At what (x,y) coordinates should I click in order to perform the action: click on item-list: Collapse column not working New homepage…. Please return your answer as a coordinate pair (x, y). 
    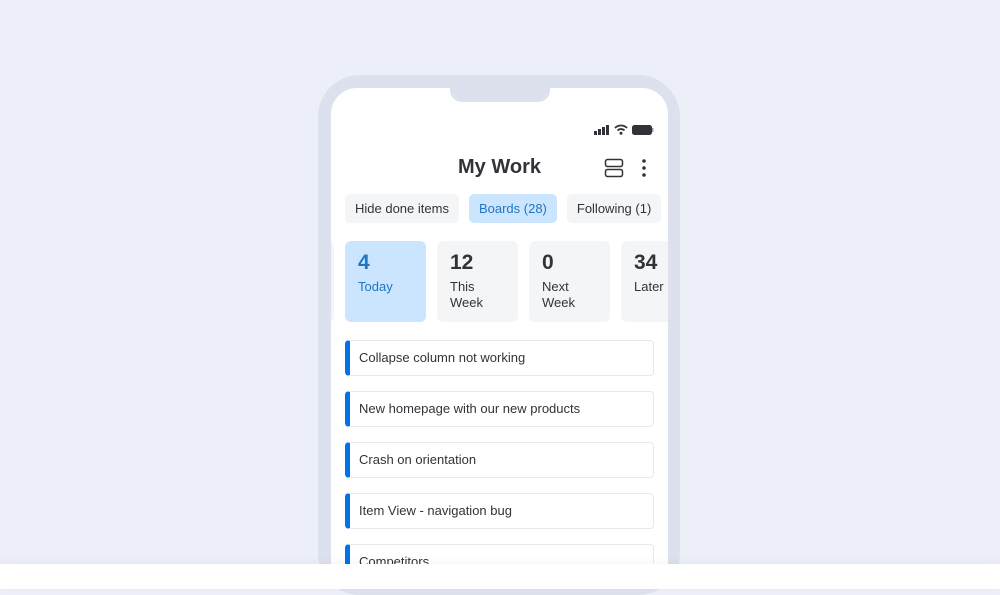
    Looking at the image, I should click on (499, 464).